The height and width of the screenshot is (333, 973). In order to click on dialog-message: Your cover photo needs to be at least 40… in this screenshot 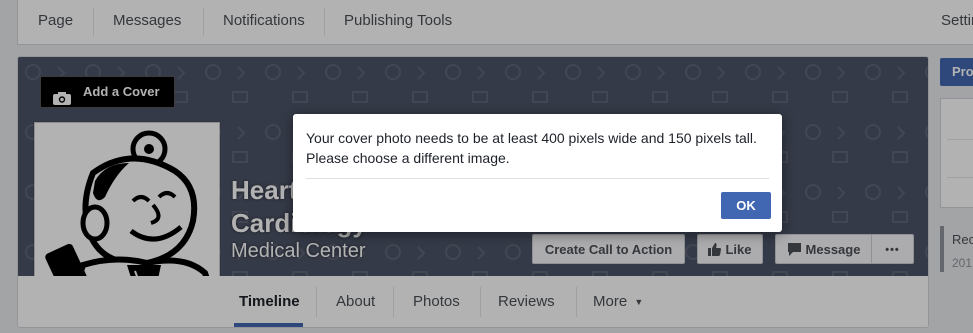, I will do `click(531, 148)`.